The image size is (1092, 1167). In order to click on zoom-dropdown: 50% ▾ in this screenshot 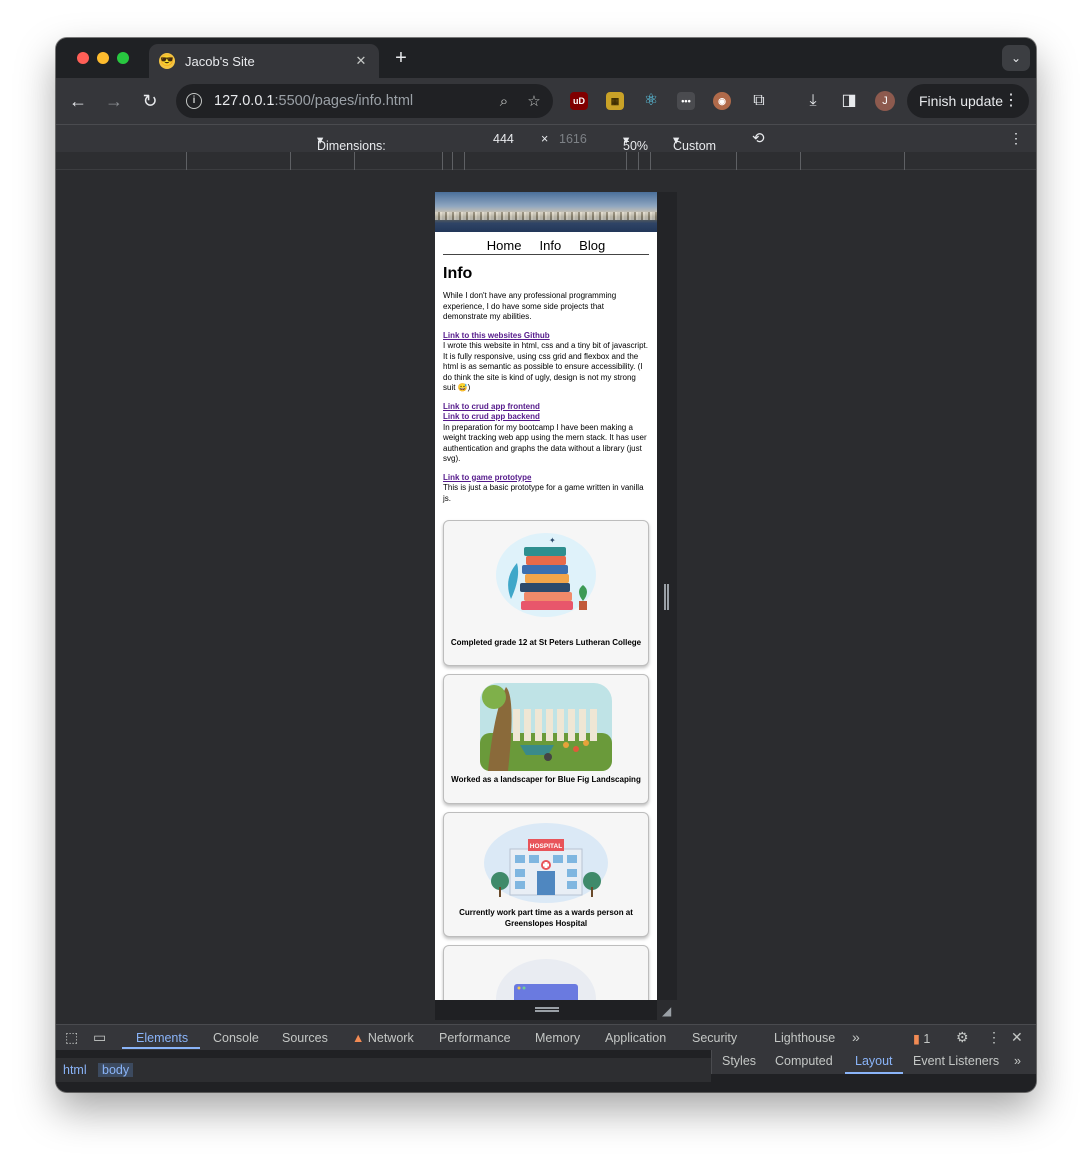, I will do `click(635, 142)`.